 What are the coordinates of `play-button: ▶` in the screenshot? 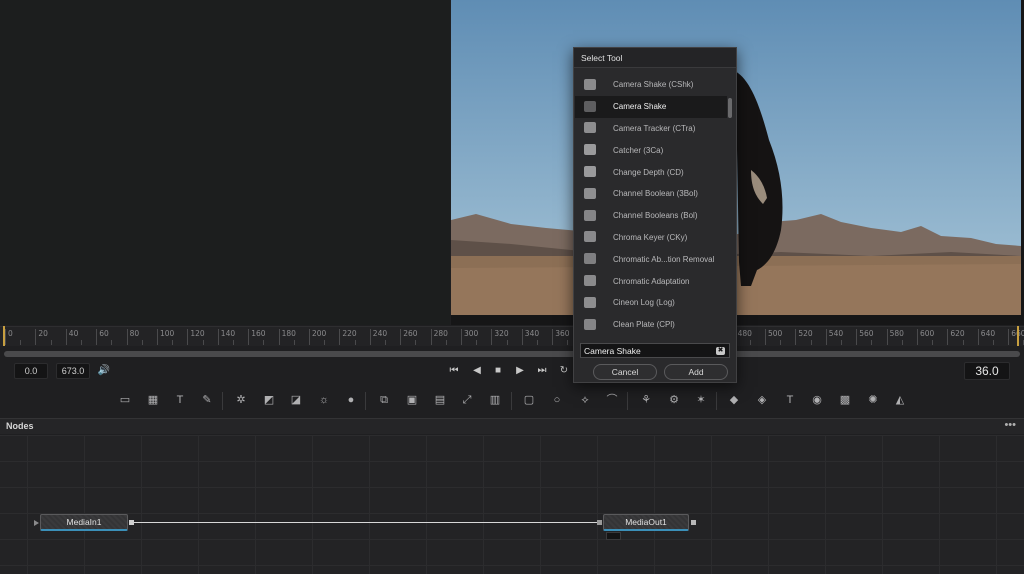 It's located at (520, 371).